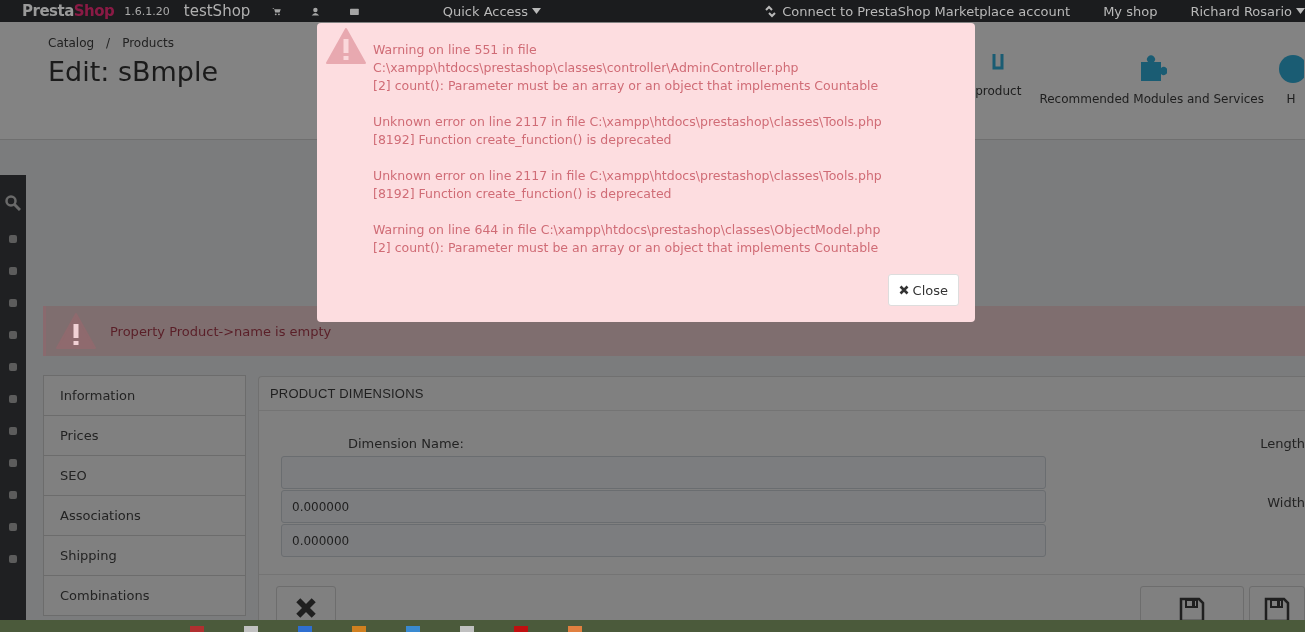 The width and height of the screenshot is (1305, 632). What do you see at coordinates (1247, 11) in the screenshot?
I see `user-menu: Richard Rosario` at bounding box center [1247, 11].